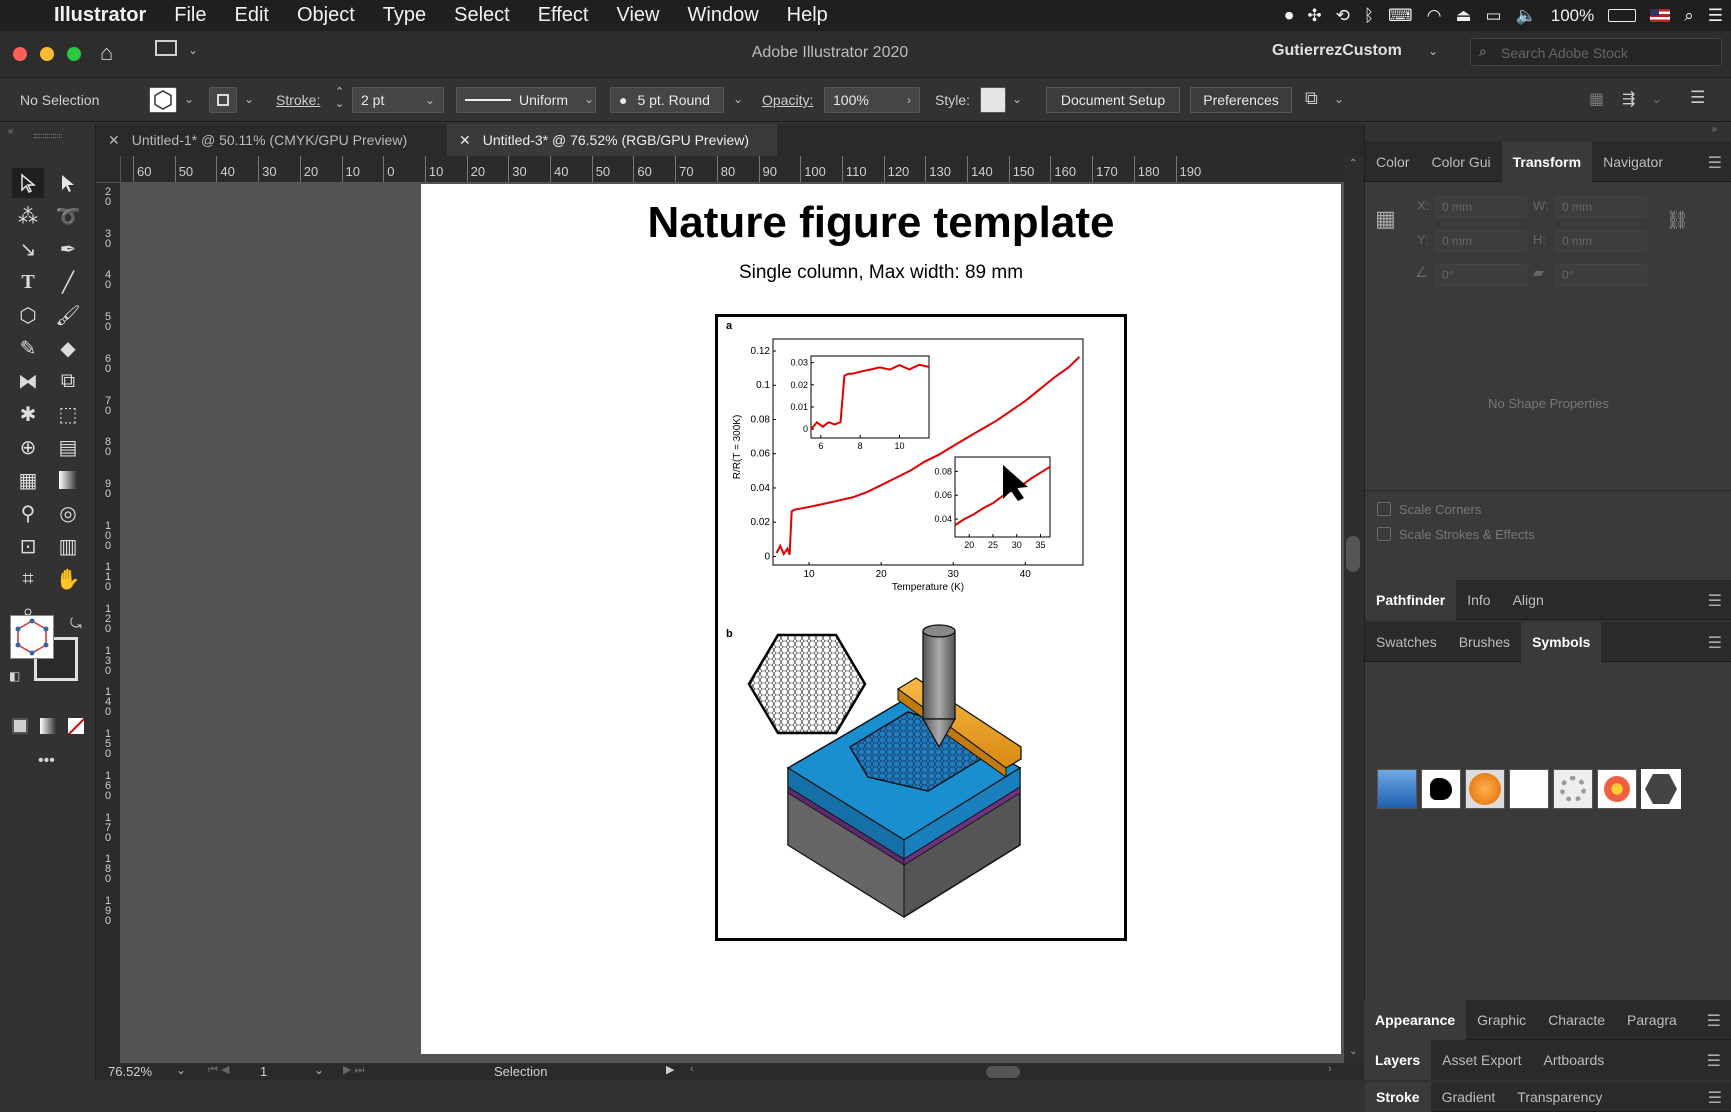 The image size is (1731, 1112). I want to click on control-center-icon: ☰, so click(1715, 16).